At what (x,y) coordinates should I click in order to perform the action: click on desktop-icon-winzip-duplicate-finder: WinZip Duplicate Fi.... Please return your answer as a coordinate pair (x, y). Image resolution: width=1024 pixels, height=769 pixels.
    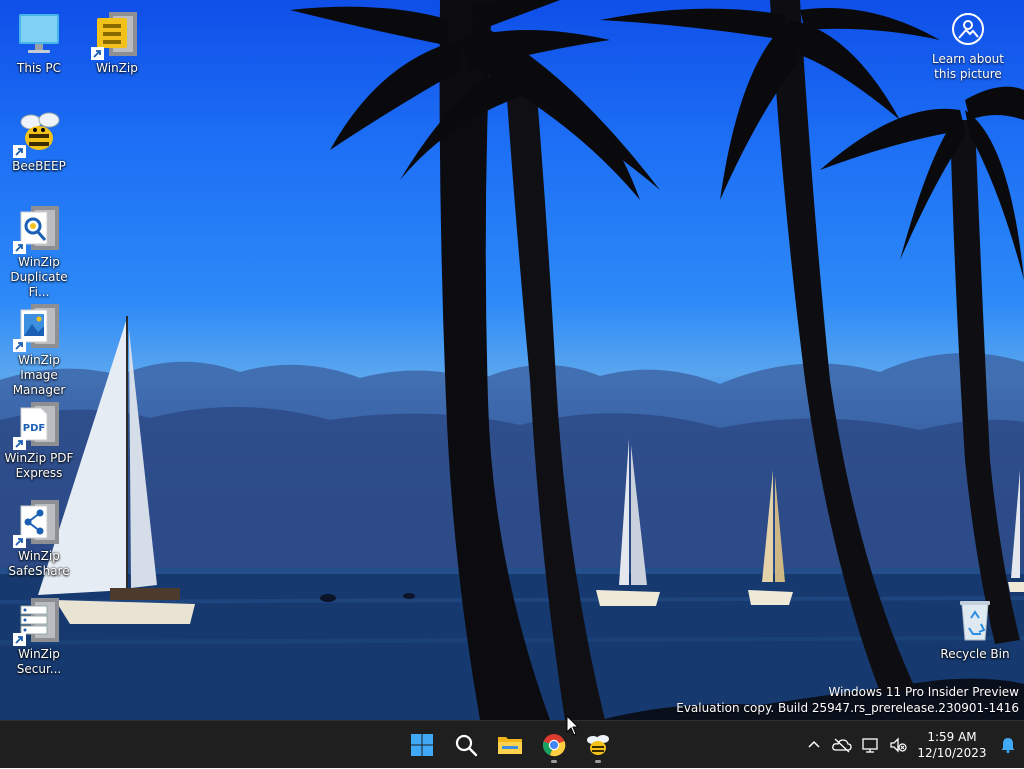
    Looking at the image, I should click on (39, 252).